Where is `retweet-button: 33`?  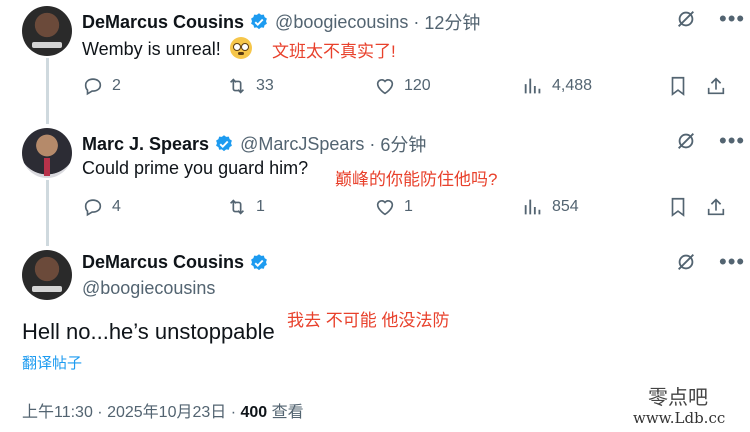
retweet-button: 33 is located at coordinates (250, 86).